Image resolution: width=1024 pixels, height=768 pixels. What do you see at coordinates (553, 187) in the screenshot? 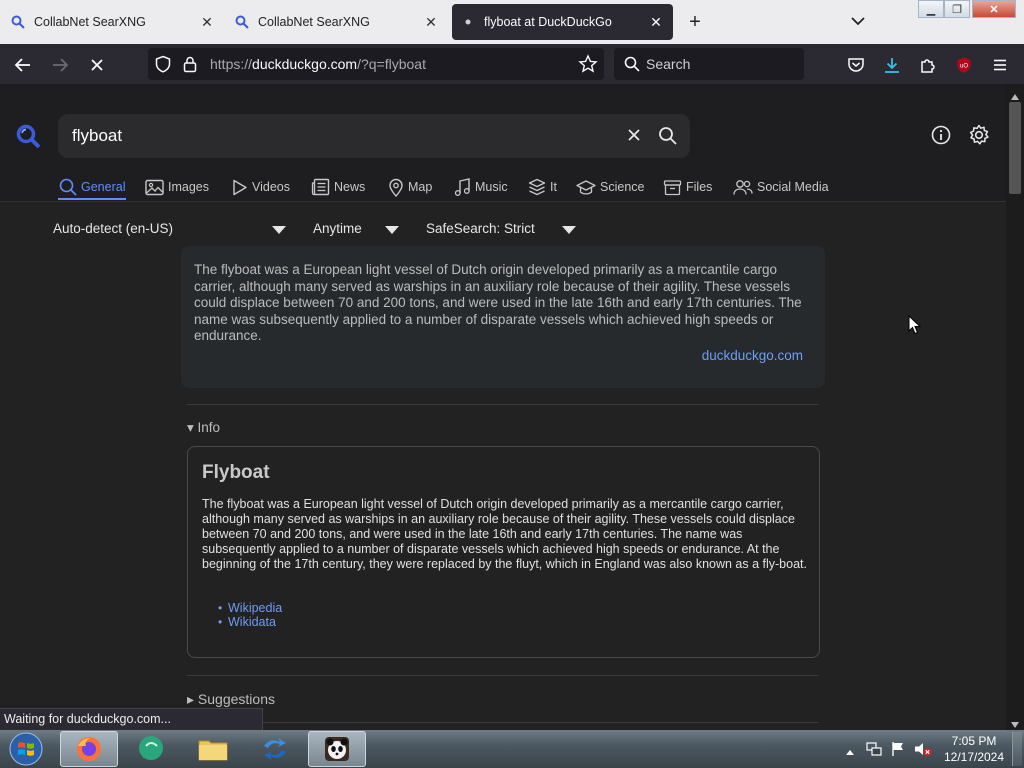
I see `category-label: It` at bounding box center [553, 187].